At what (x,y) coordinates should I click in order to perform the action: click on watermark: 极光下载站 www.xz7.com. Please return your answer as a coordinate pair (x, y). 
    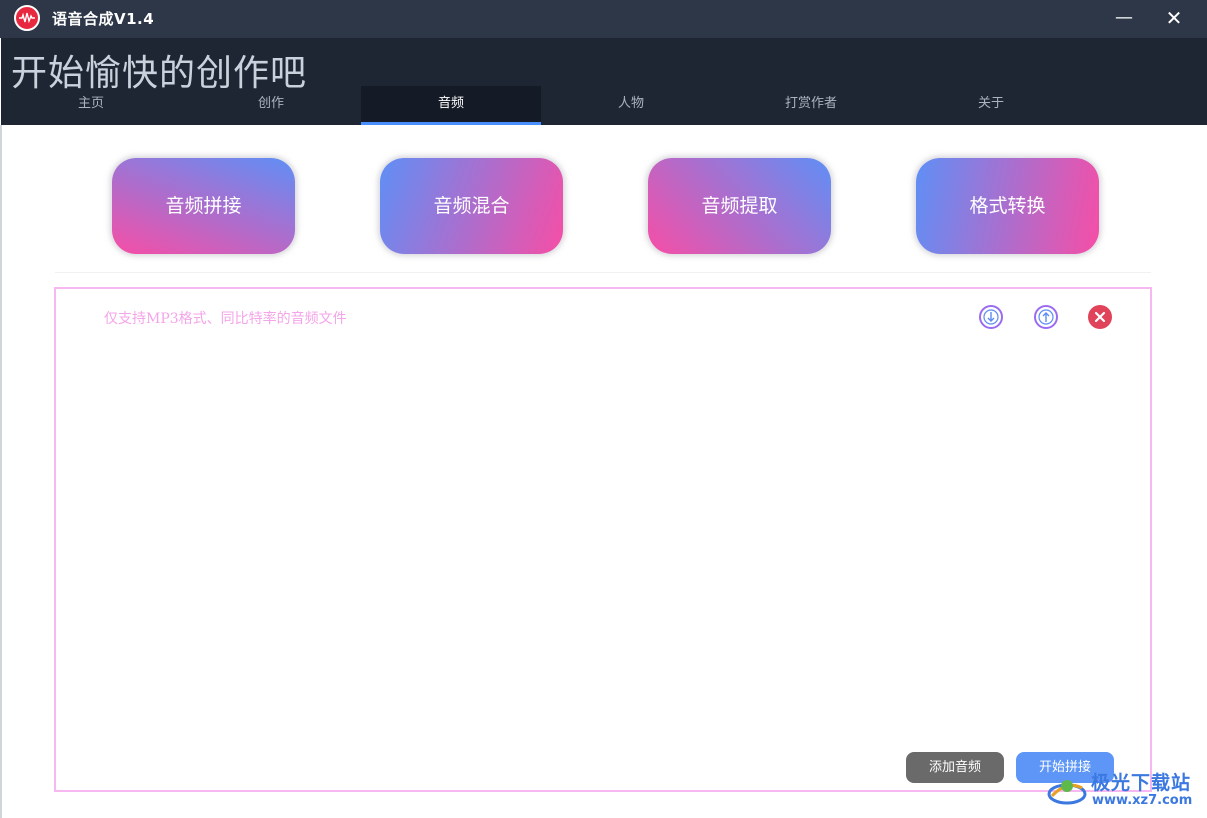
    Looking at the image, I should click on (1126, 789).